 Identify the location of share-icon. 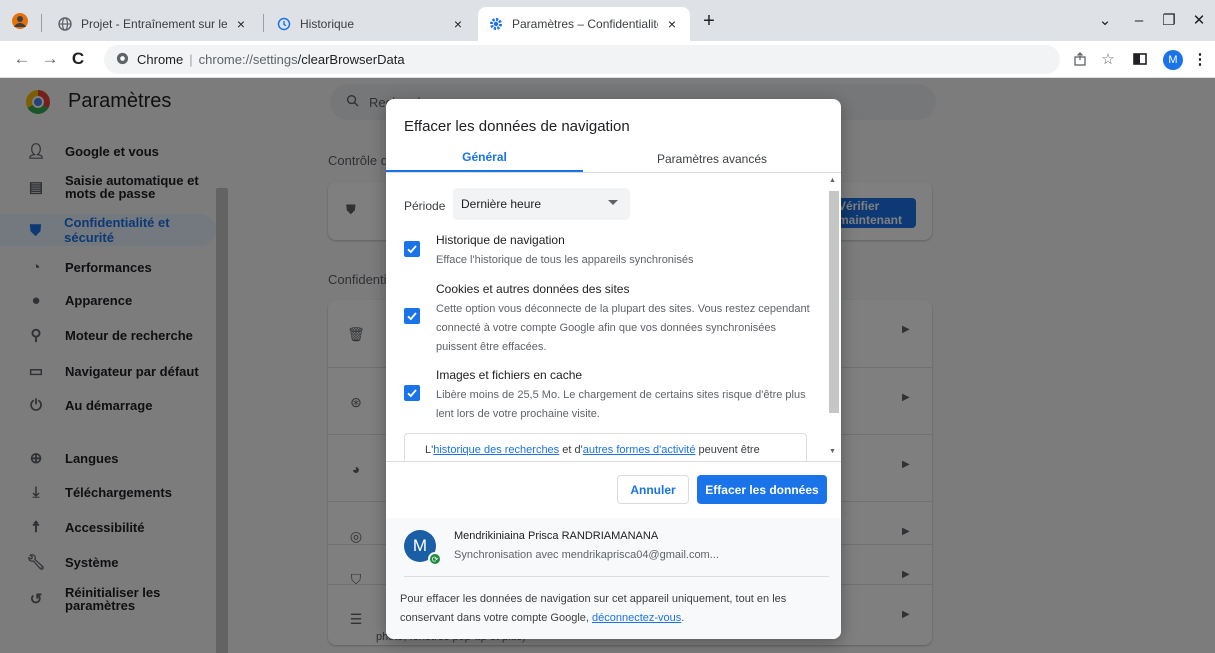
(1080, 59).